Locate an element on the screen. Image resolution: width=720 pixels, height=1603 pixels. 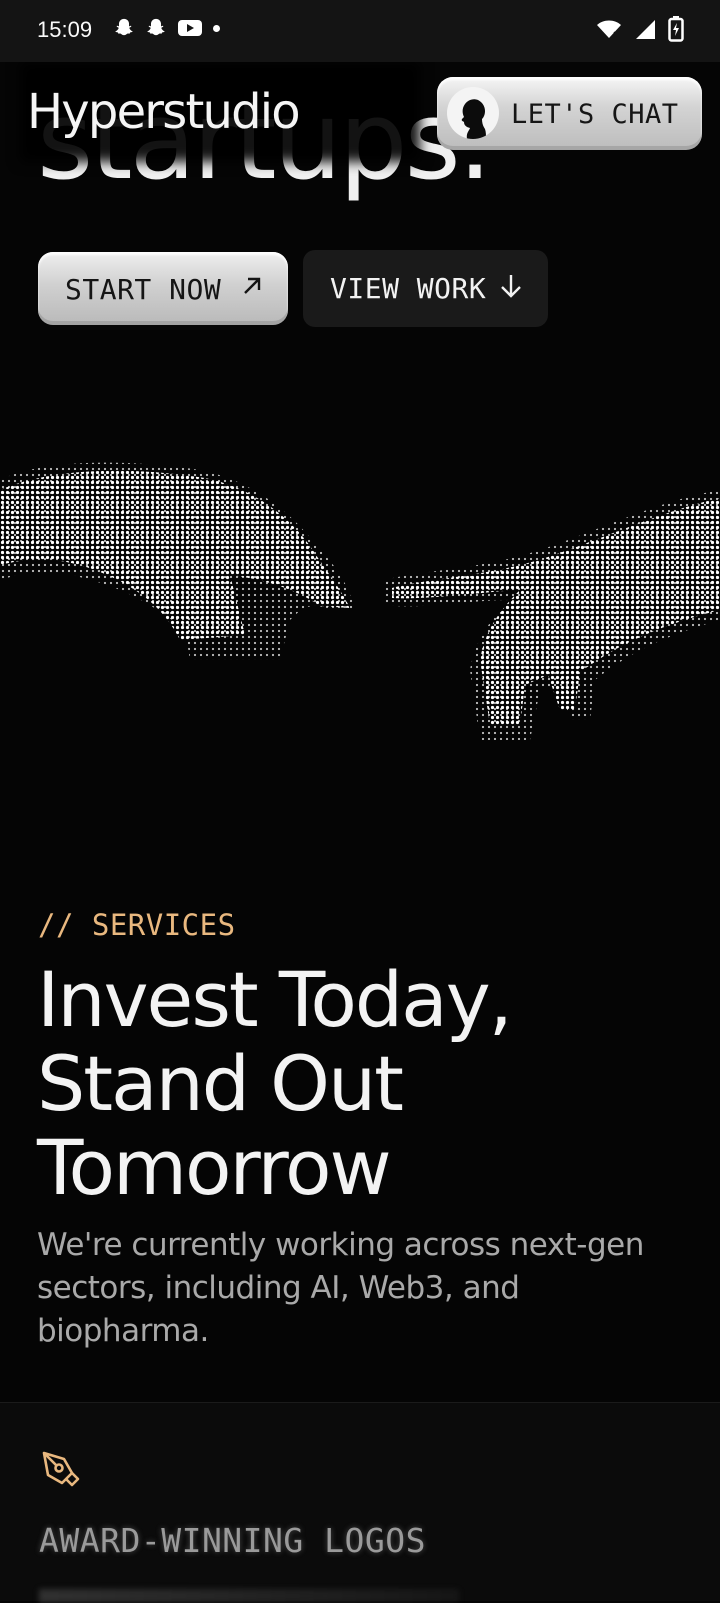
services-tag: // SERVICES is located at coordinates (137, 925).